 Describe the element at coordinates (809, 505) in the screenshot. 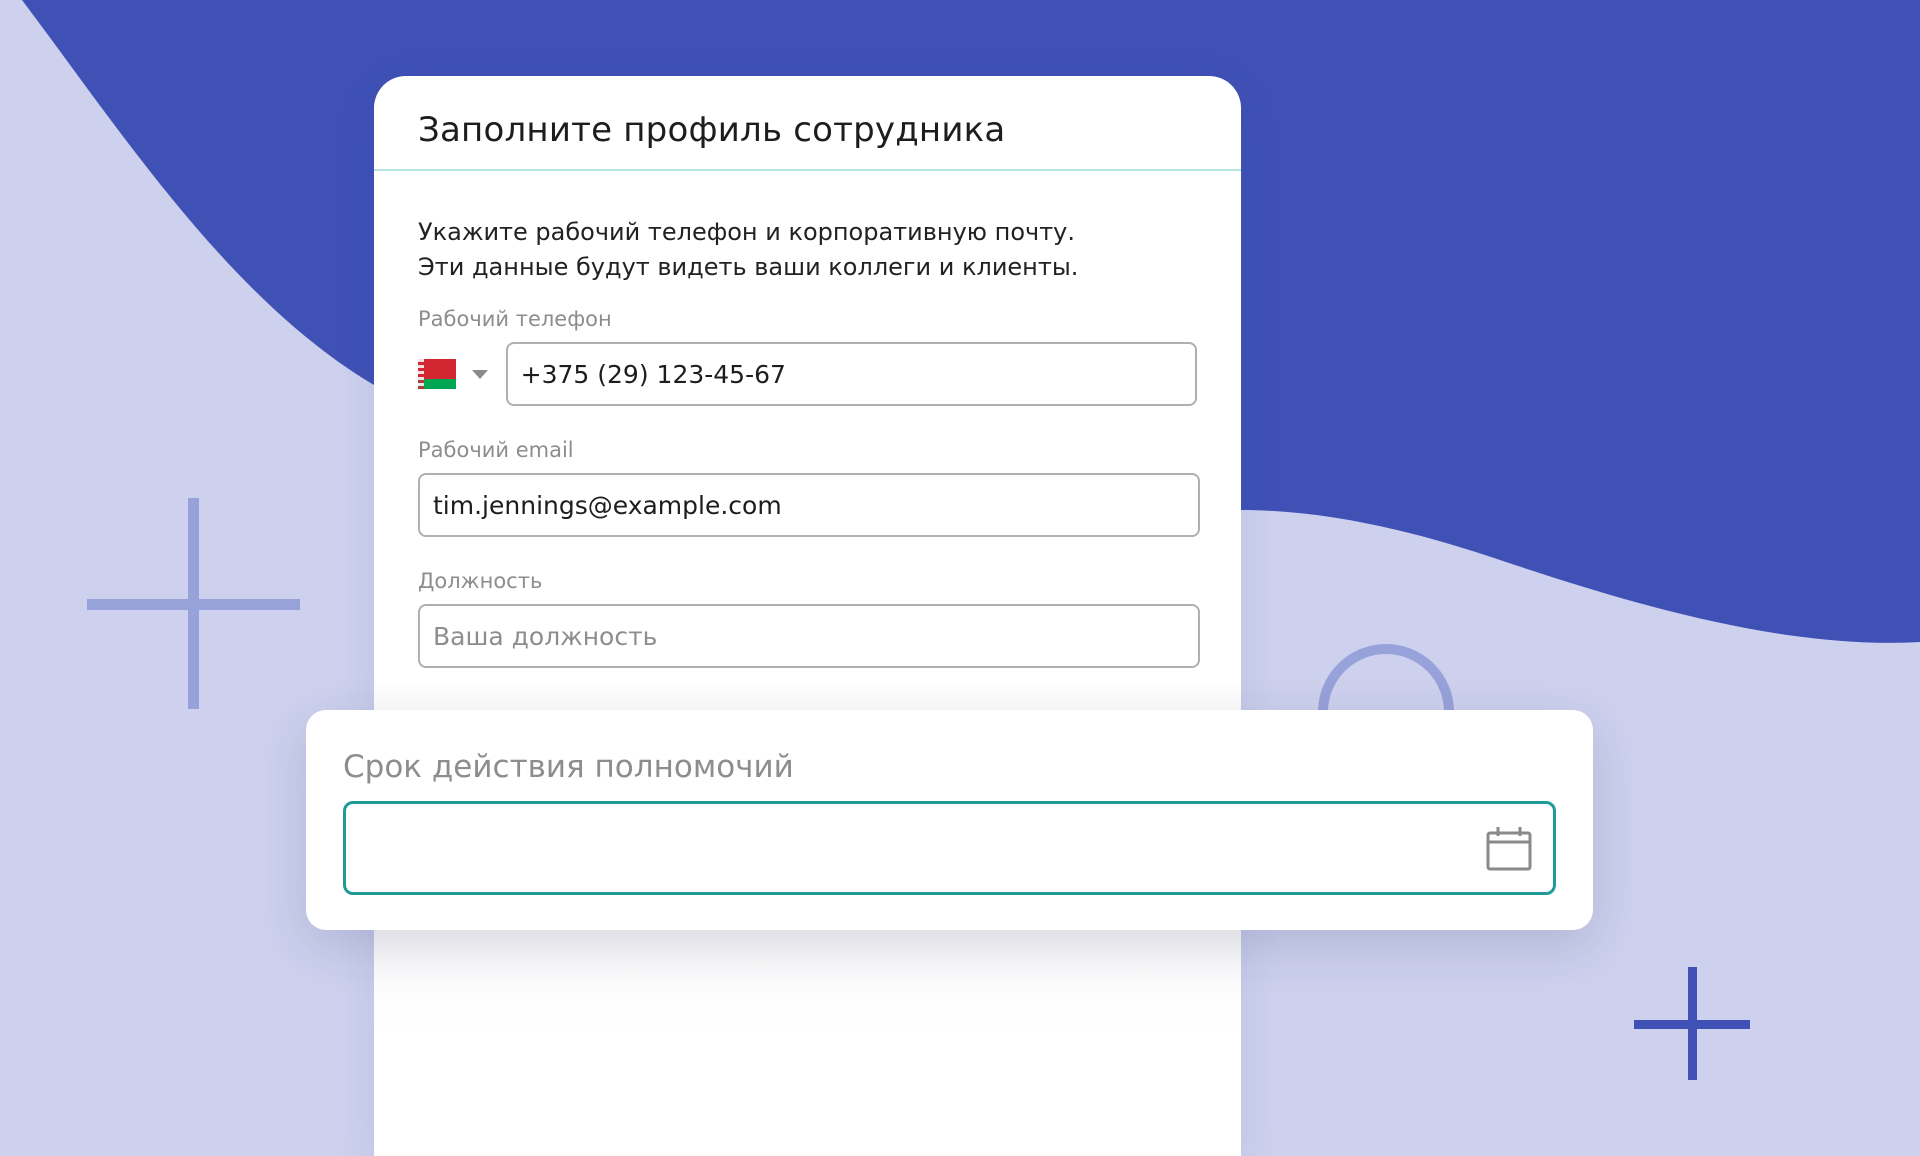

I see `email-input: tim.jennings@example.com` at that location.